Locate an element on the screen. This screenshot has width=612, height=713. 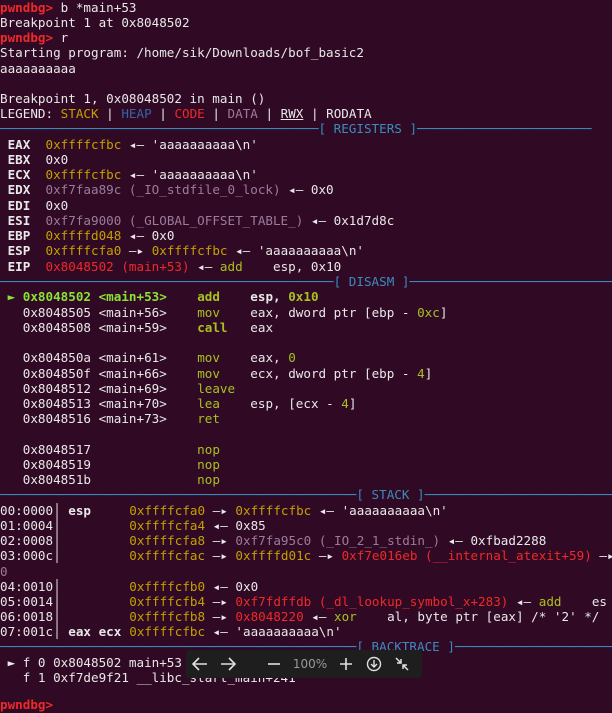
legend-code: CODE is located at coordinates (189, 113).